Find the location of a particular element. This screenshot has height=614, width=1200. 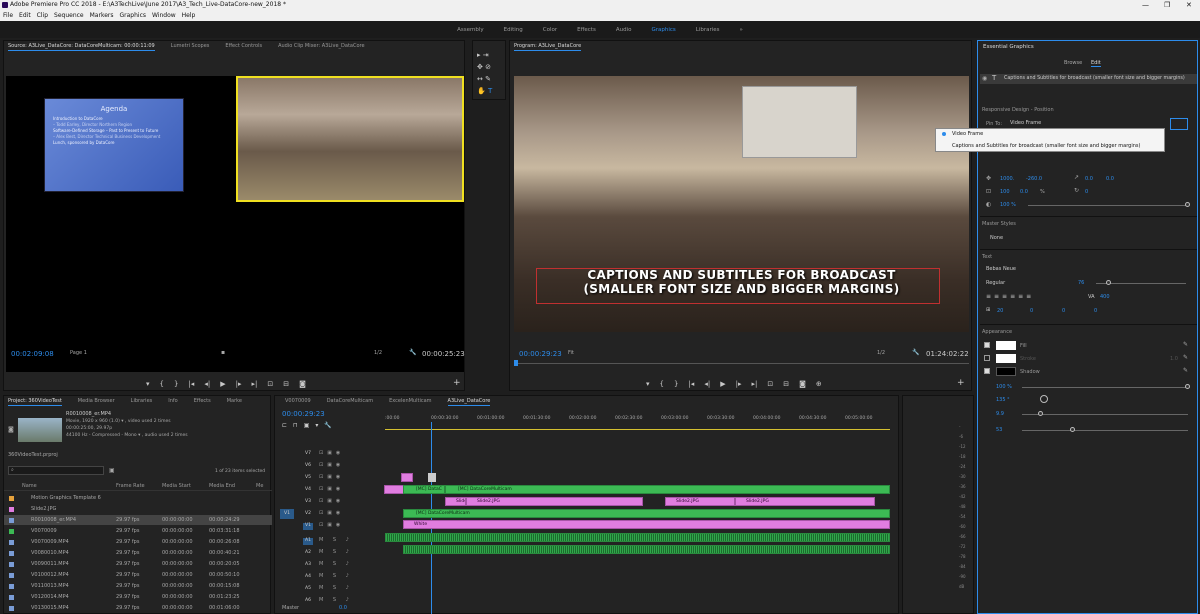

step-forward-icon: |▸ is located at coordinates (239, 384).